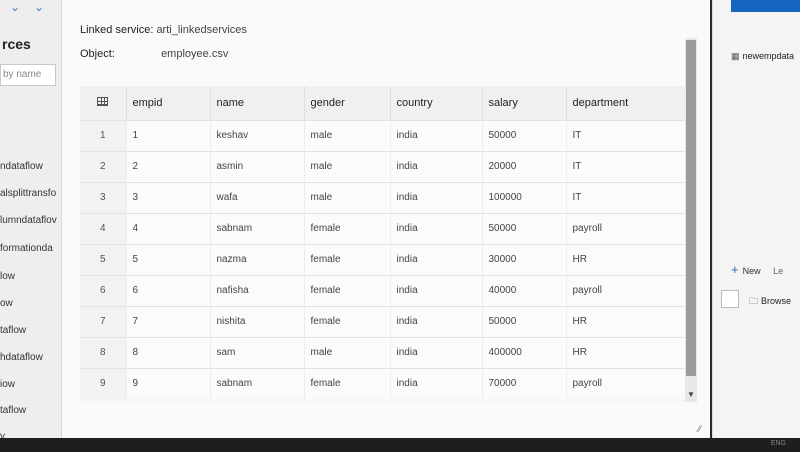 The width and height of the screenshot is (800, 452). Describe the element at coordinates (524, 383) in the screenshot. I see `cell-salary: 70000` at that location.